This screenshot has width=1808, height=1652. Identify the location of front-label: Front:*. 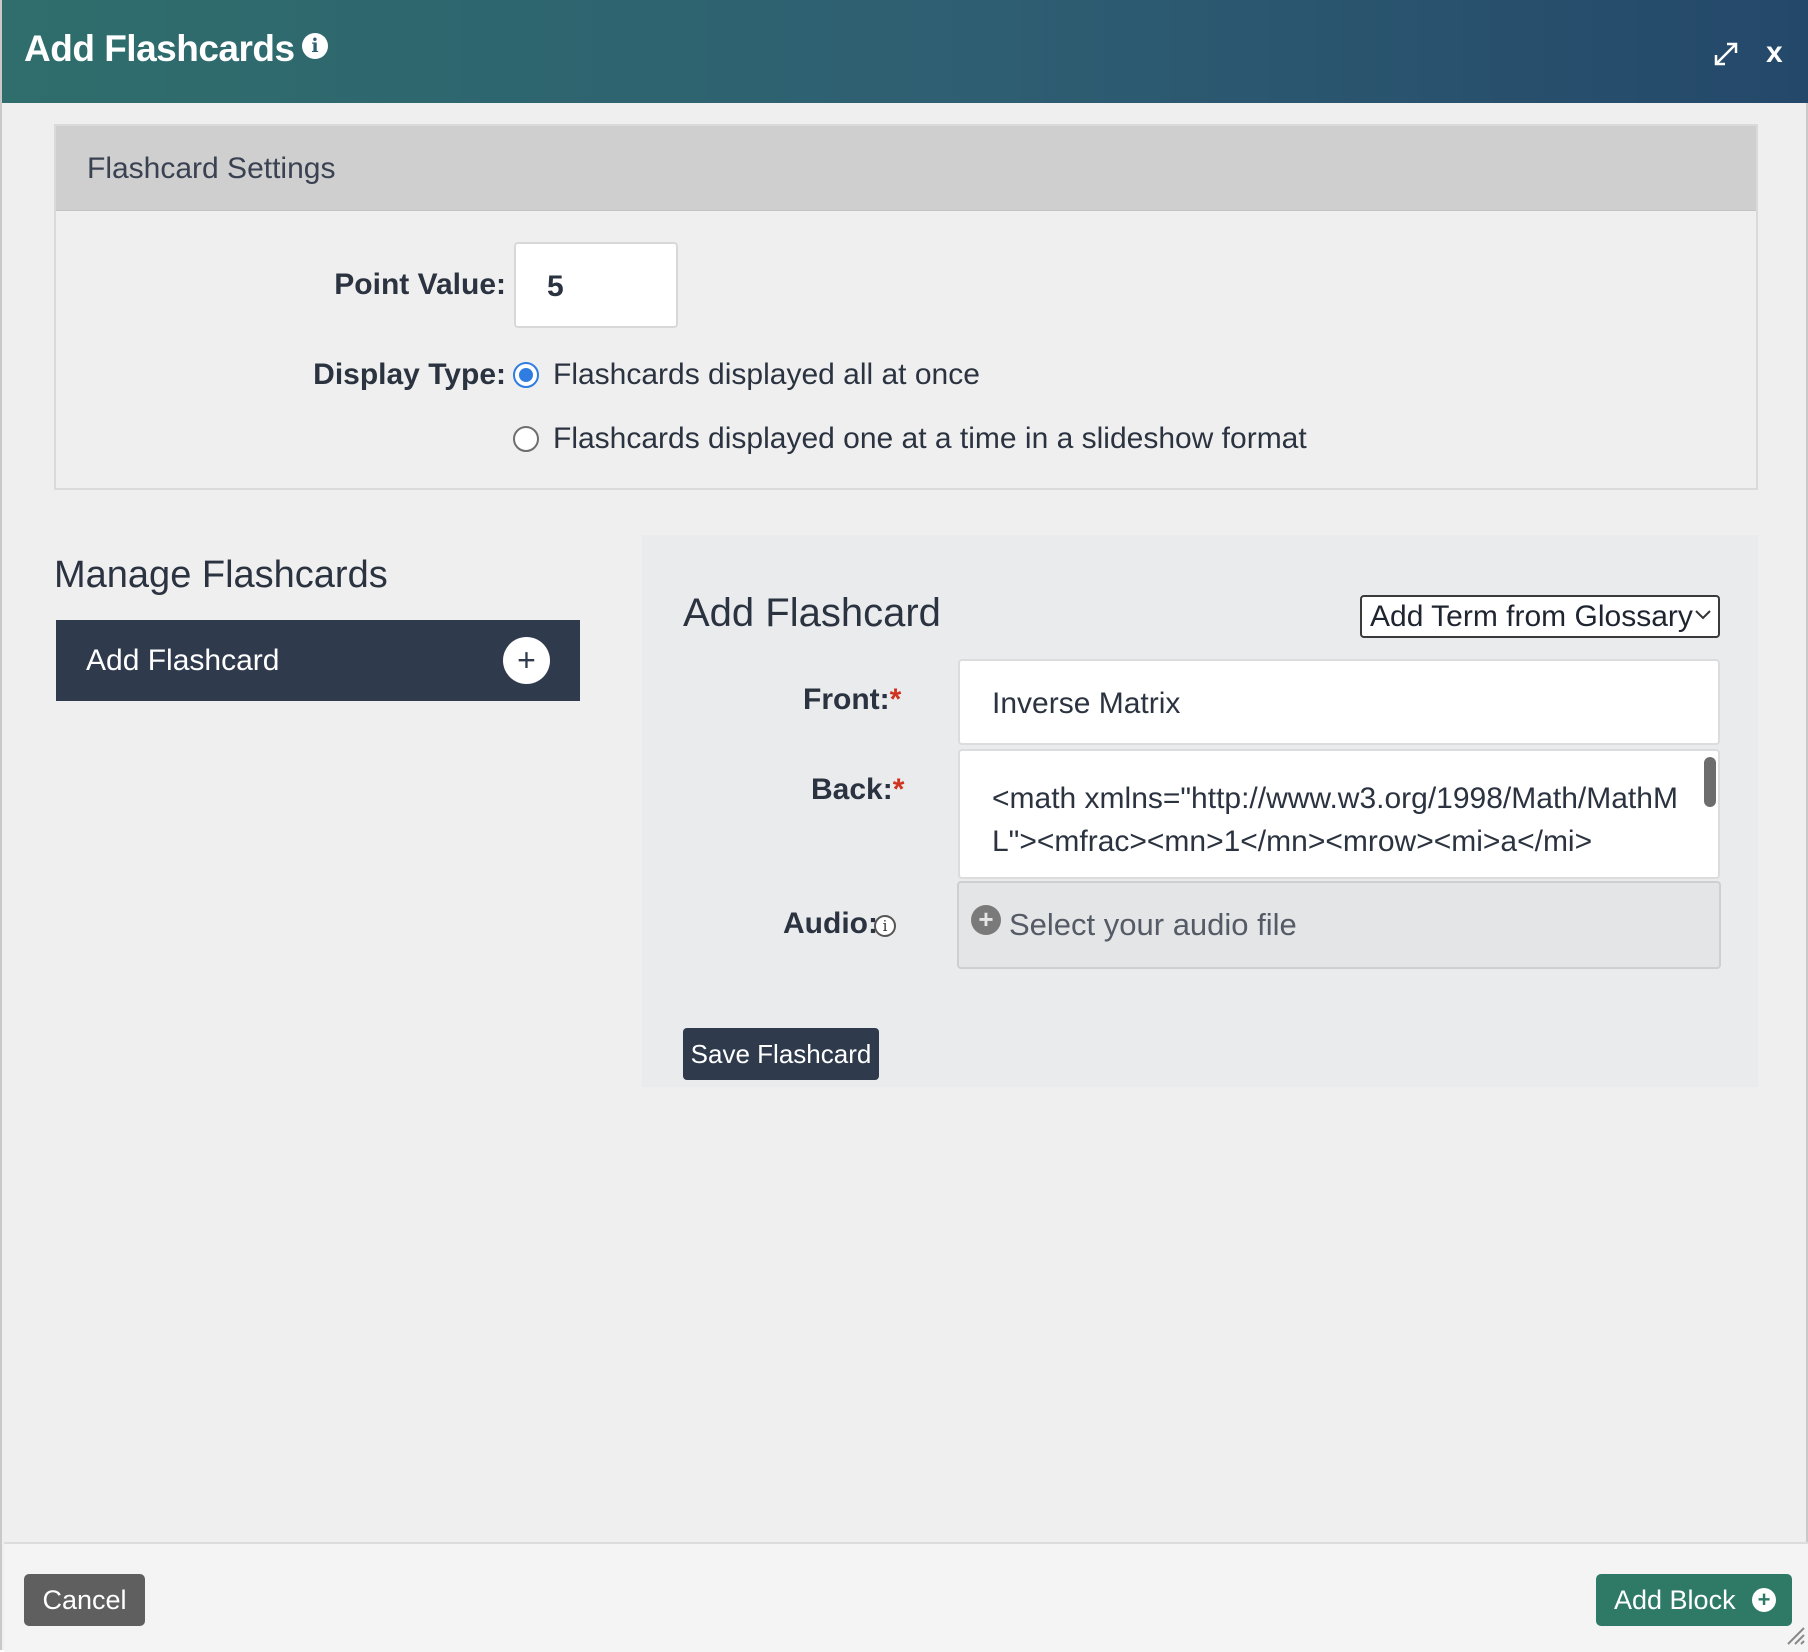
(852, 700).